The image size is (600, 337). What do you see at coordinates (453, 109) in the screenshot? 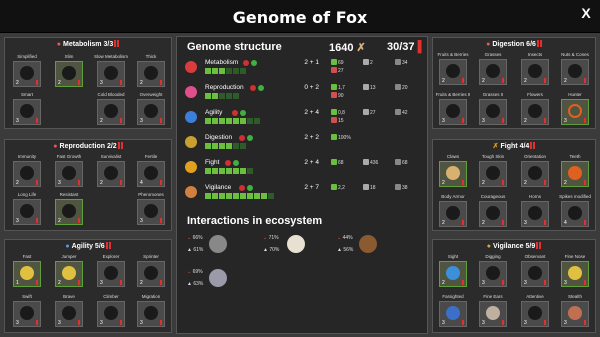
I see `skill-fruits-berries-2: Fruits & Berries II 3` at bounding box center [453, 109].